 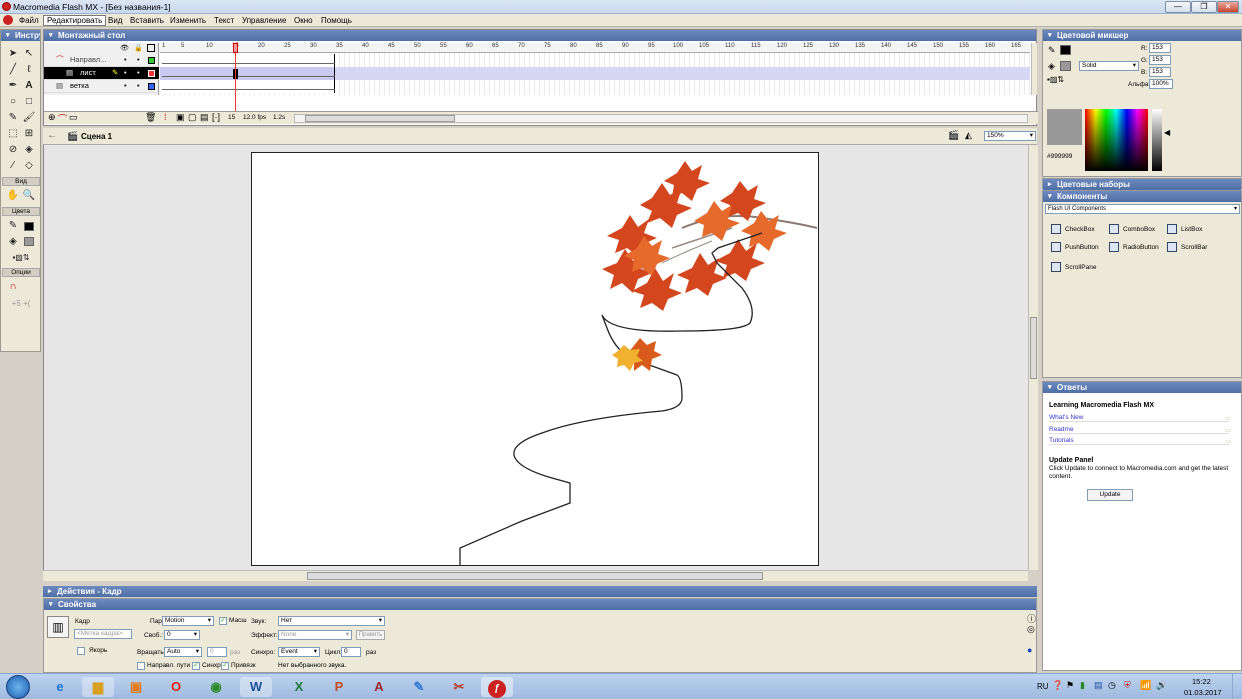 What do you see at coordinates (1142, 209) in the screenshot?
I see `component-set-select: Flash UI Components ▾` at bounding box center [1142, 209].